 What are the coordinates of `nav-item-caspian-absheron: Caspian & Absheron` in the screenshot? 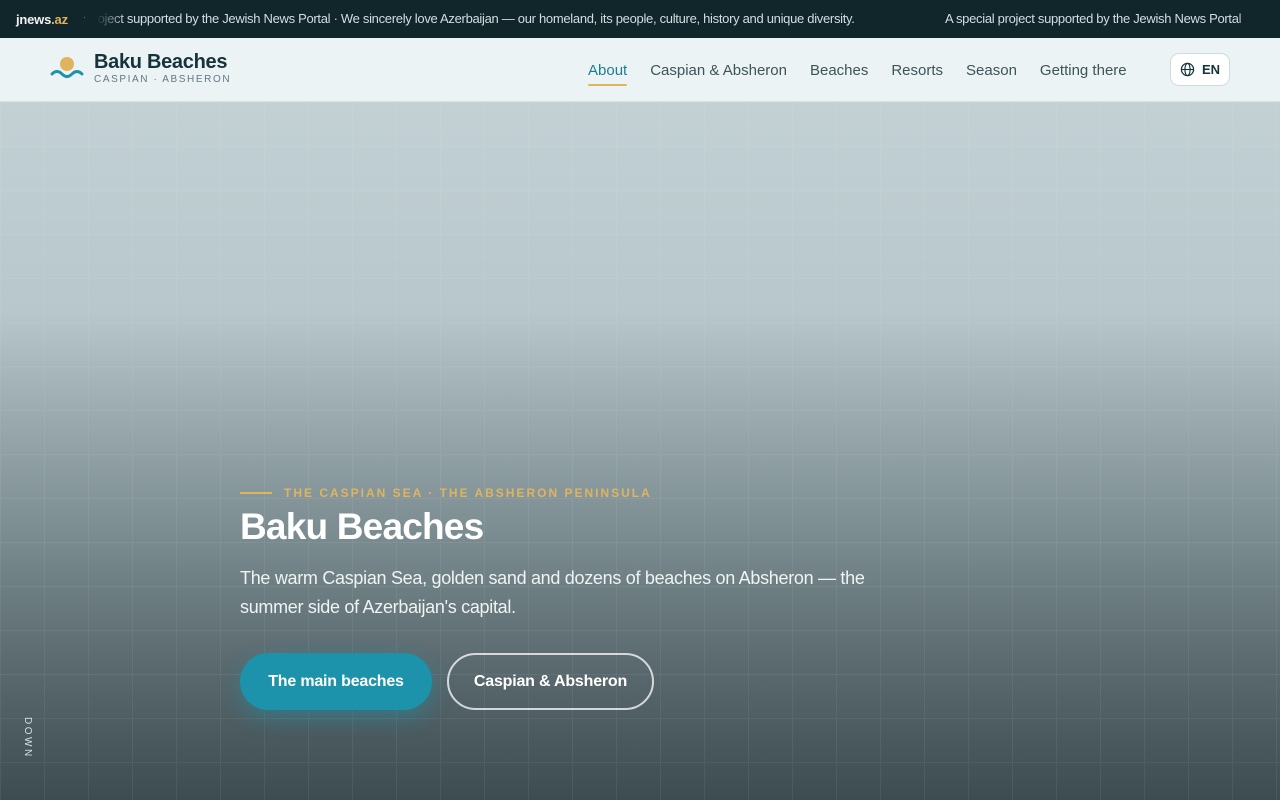 It's located at (718, 70).